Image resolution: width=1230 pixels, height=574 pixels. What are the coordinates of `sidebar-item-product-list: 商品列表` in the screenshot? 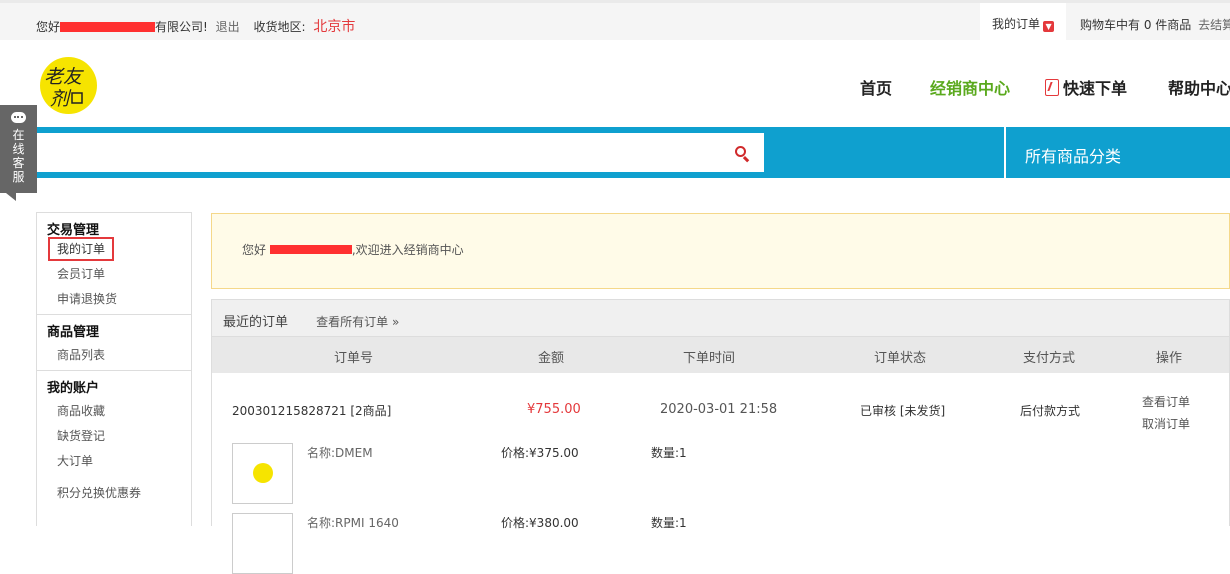 It's located at (114, 355).